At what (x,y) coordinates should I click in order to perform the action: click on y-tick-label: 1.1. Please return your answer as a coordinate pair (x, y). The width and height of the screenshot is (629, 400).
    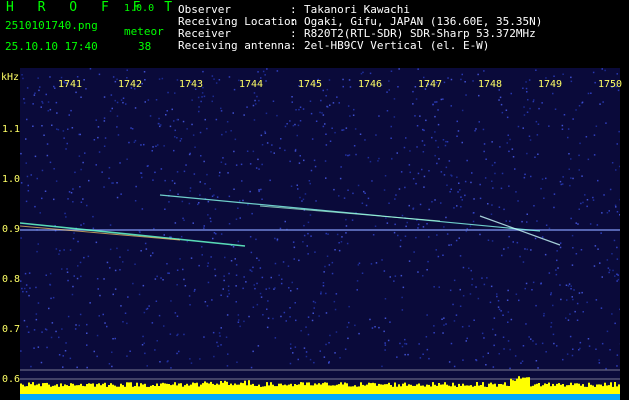
    Looking at the image, I should click on (10, 129).